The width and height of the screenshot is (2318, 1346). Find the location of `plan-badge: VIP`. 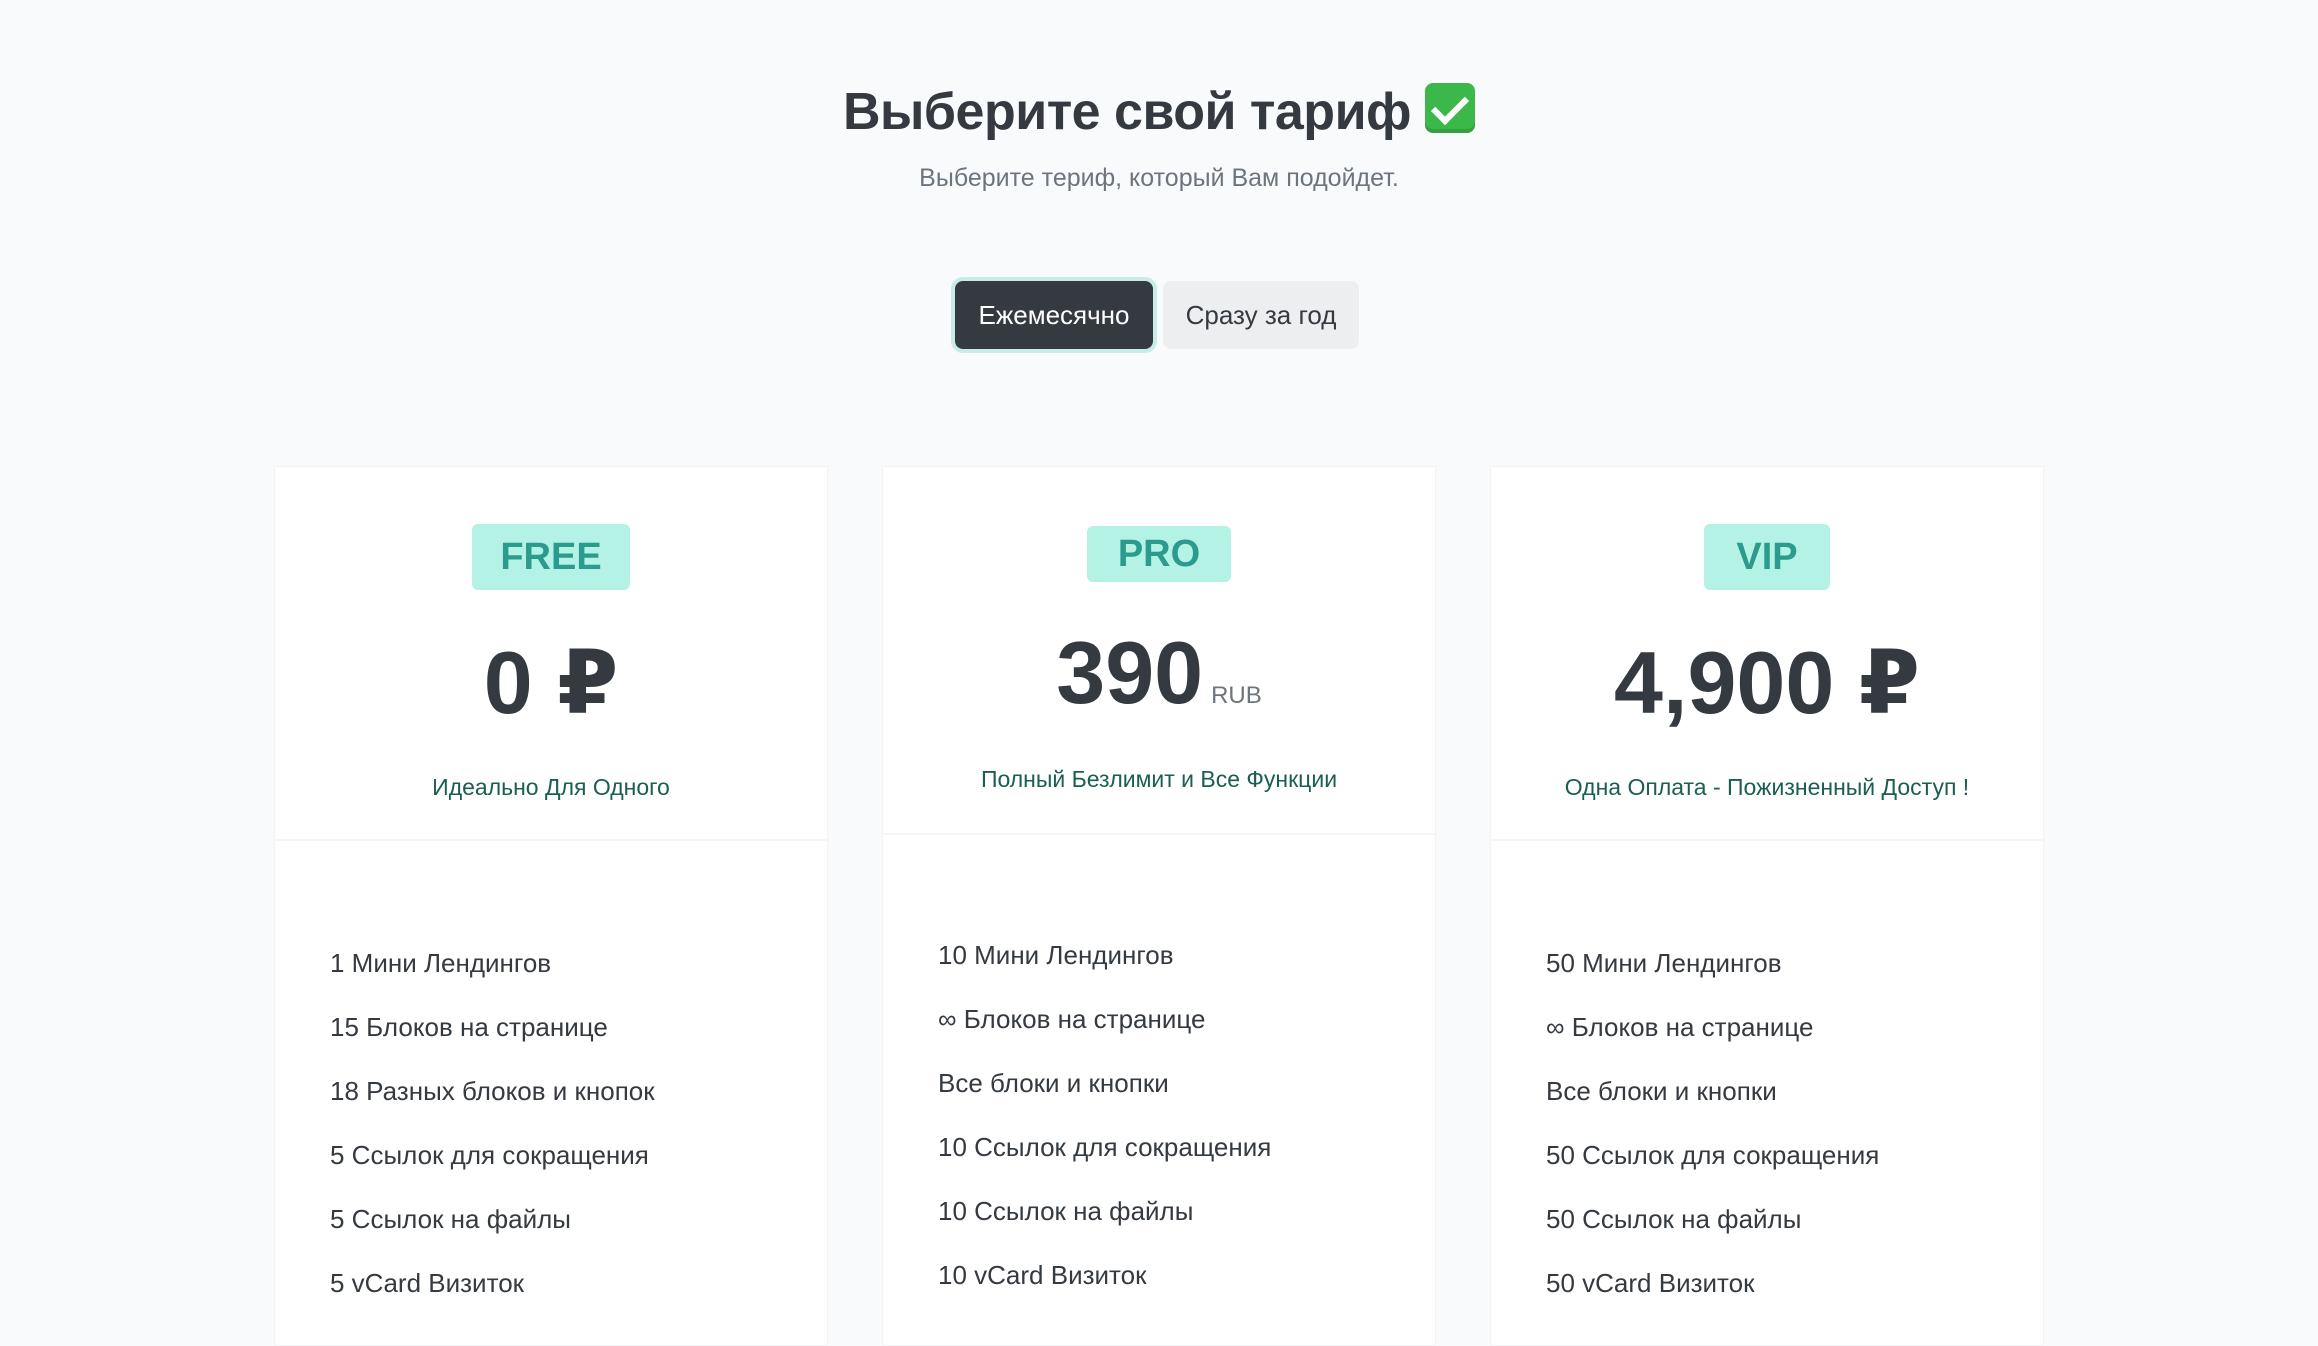

plan-badge: VIP is located at coordinates (1767, 557).